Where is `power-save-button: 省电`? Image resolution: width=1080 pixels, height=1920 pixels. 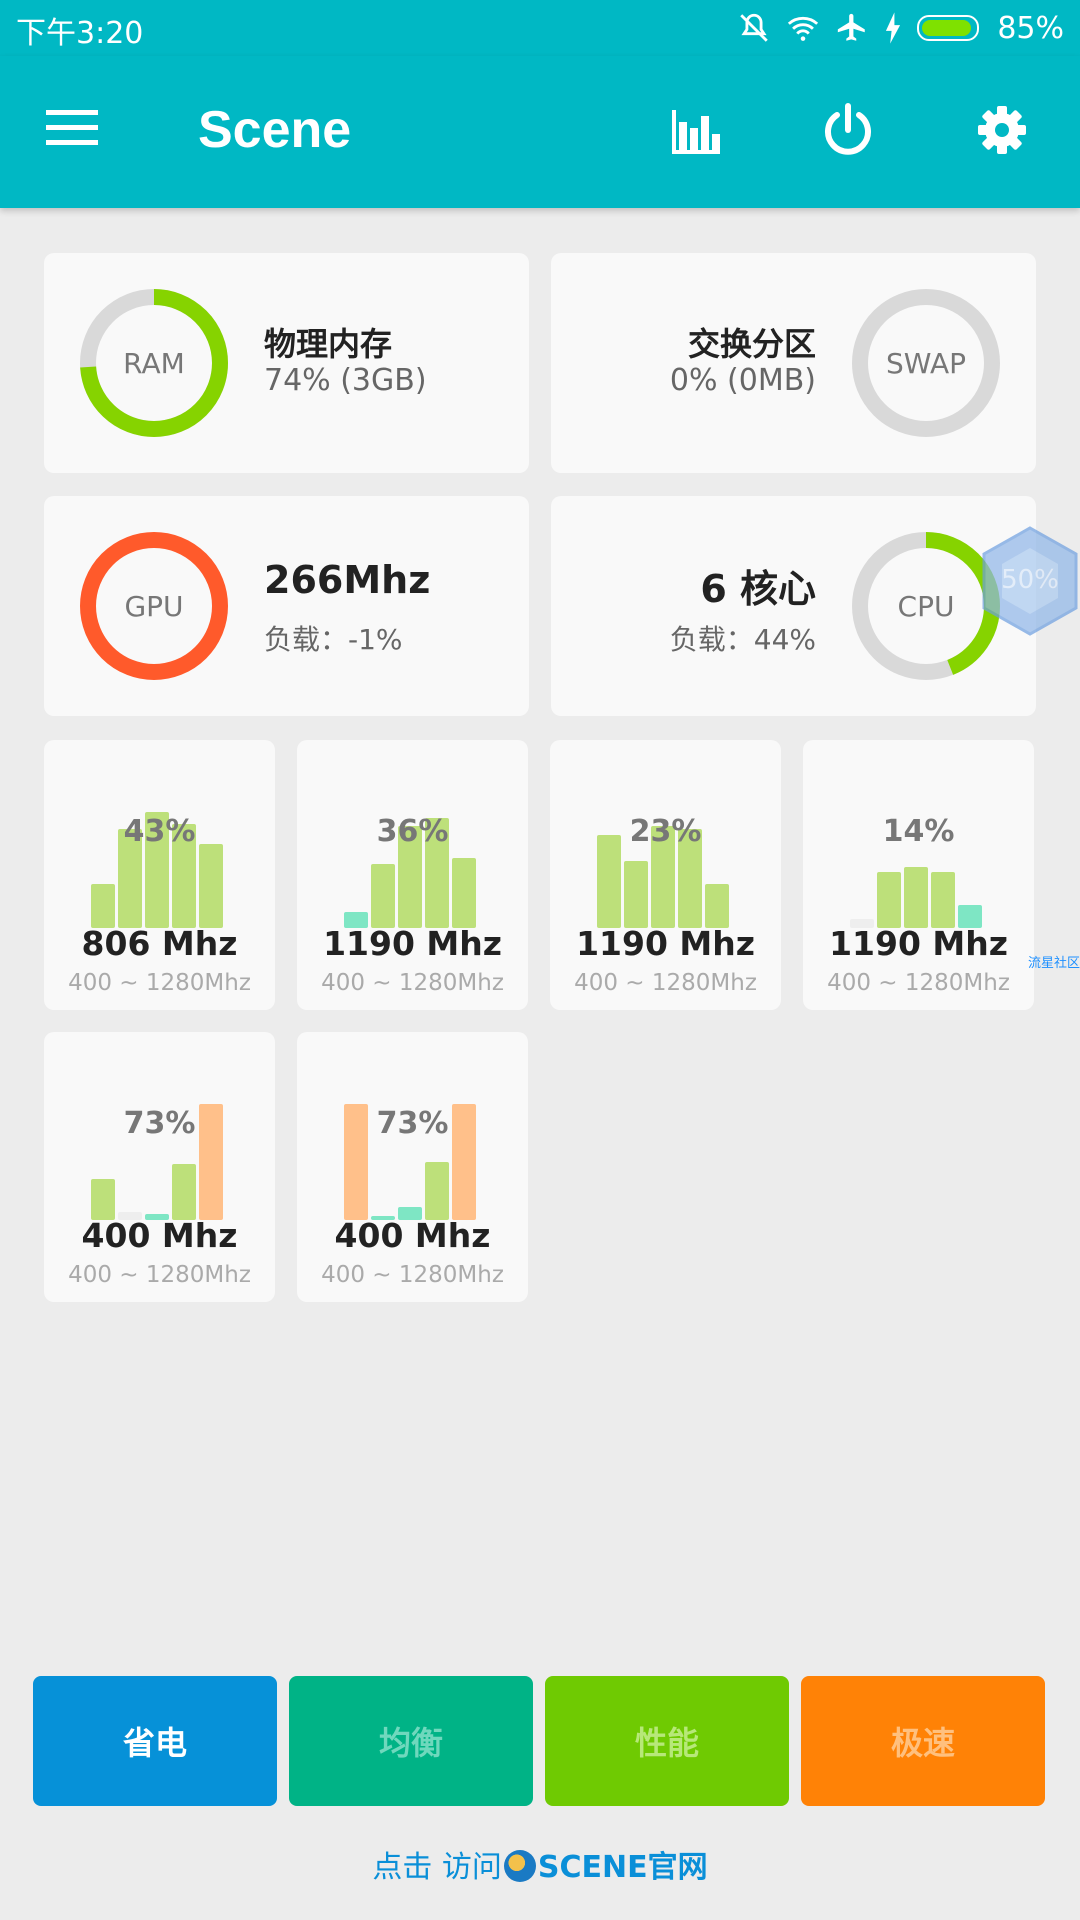
power-save-button: 省电 is located at coordinates (155, 1741).